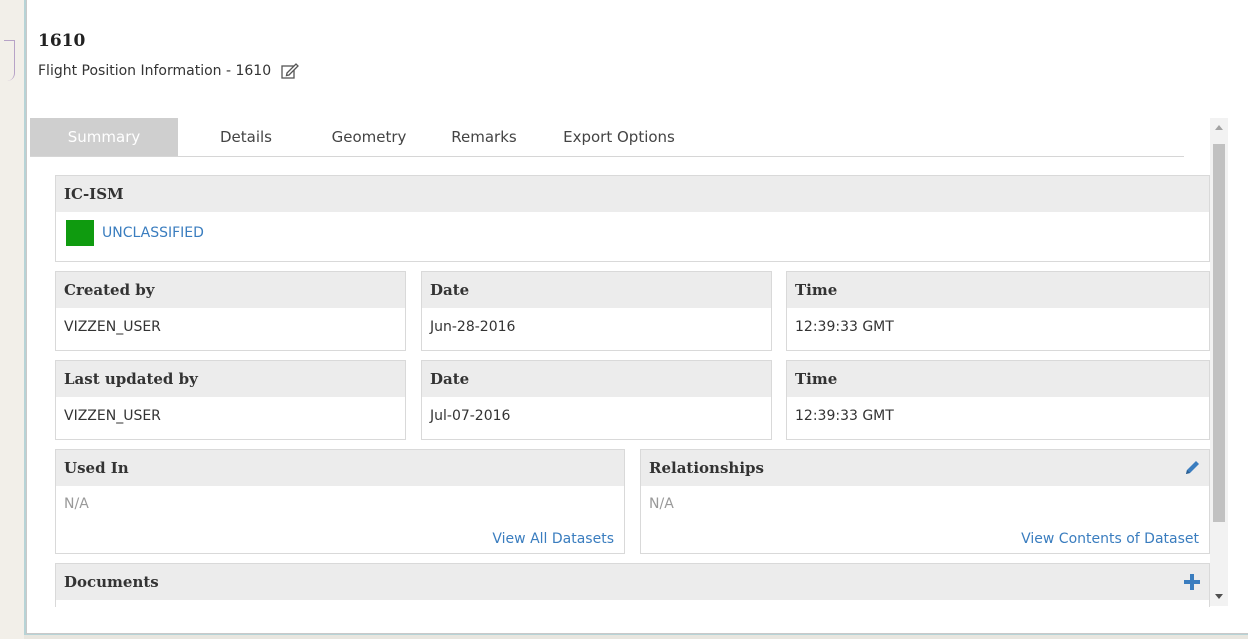 The image size is (1248, 639). Describe the element at coordinates (76, 504) in the screenshot. I see `used-in-value: N/A` at that location.